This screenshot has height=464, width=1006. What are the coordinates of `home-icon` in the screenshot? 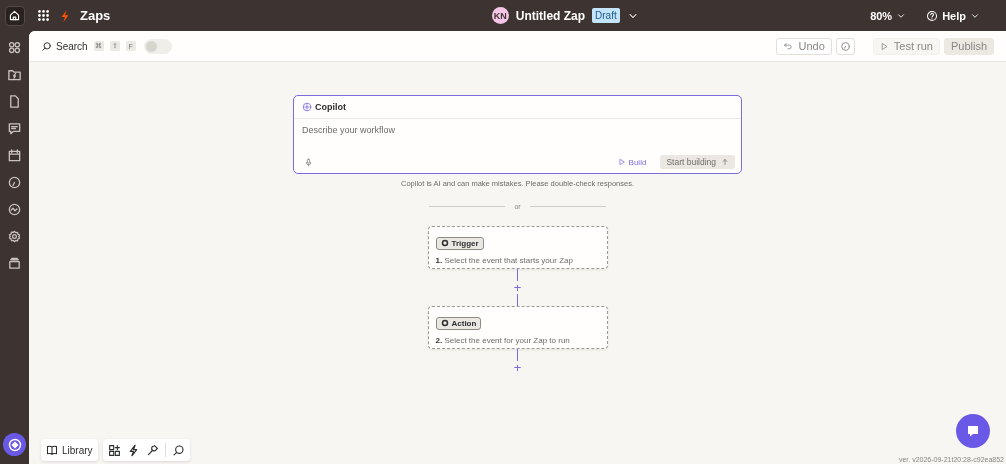 It's located at (14, 15).